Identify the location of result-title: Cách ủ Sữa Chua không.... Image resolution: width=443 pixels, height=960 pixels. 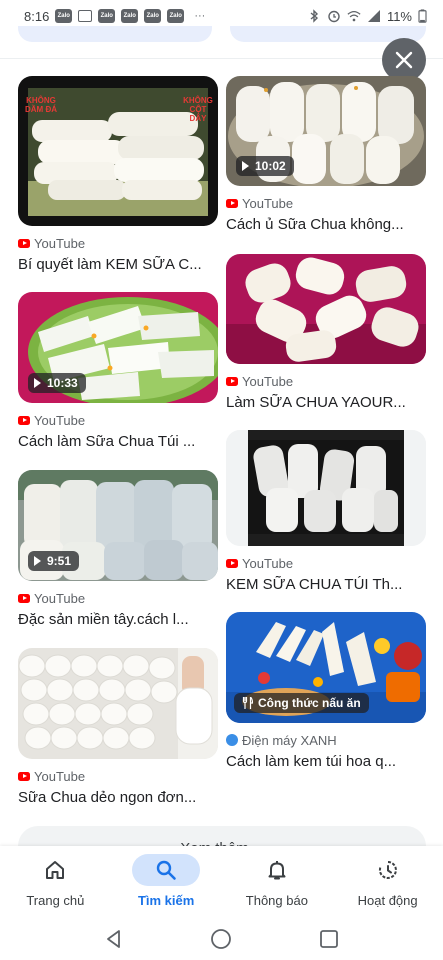
(324, 224).